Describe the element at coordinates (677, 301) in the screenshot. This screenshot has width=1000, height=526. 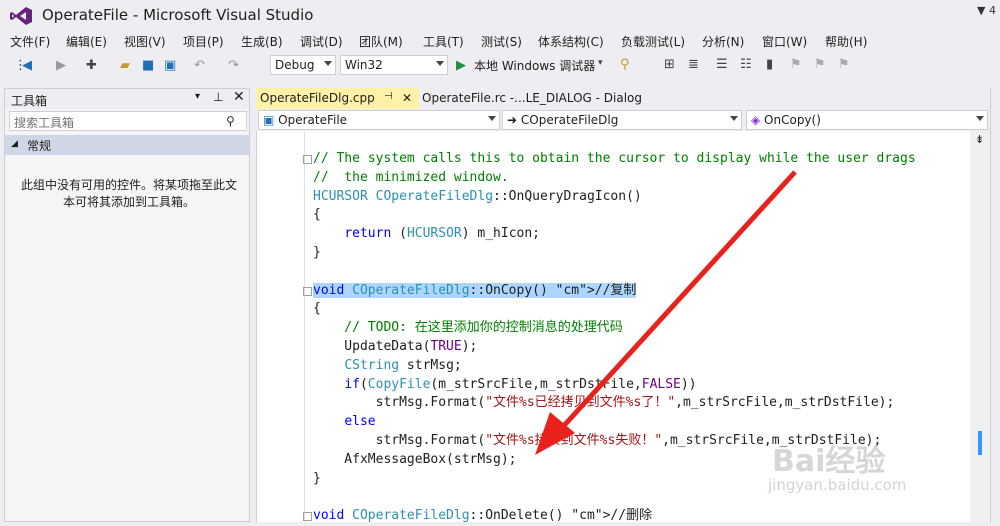
I see `red-arrow-shaft` at that location.